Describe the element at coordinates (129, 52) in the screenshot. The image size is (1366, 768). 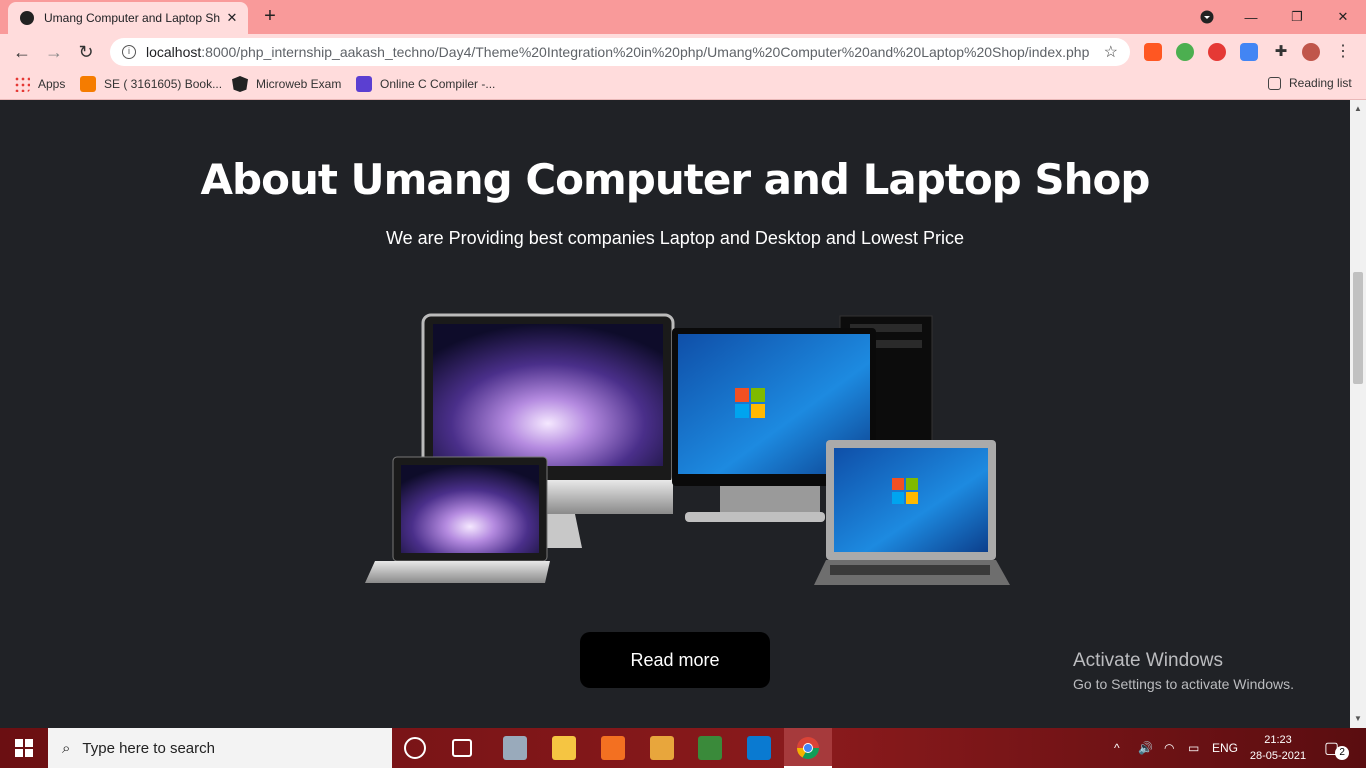
I see `site-info-icon: i` at that location.